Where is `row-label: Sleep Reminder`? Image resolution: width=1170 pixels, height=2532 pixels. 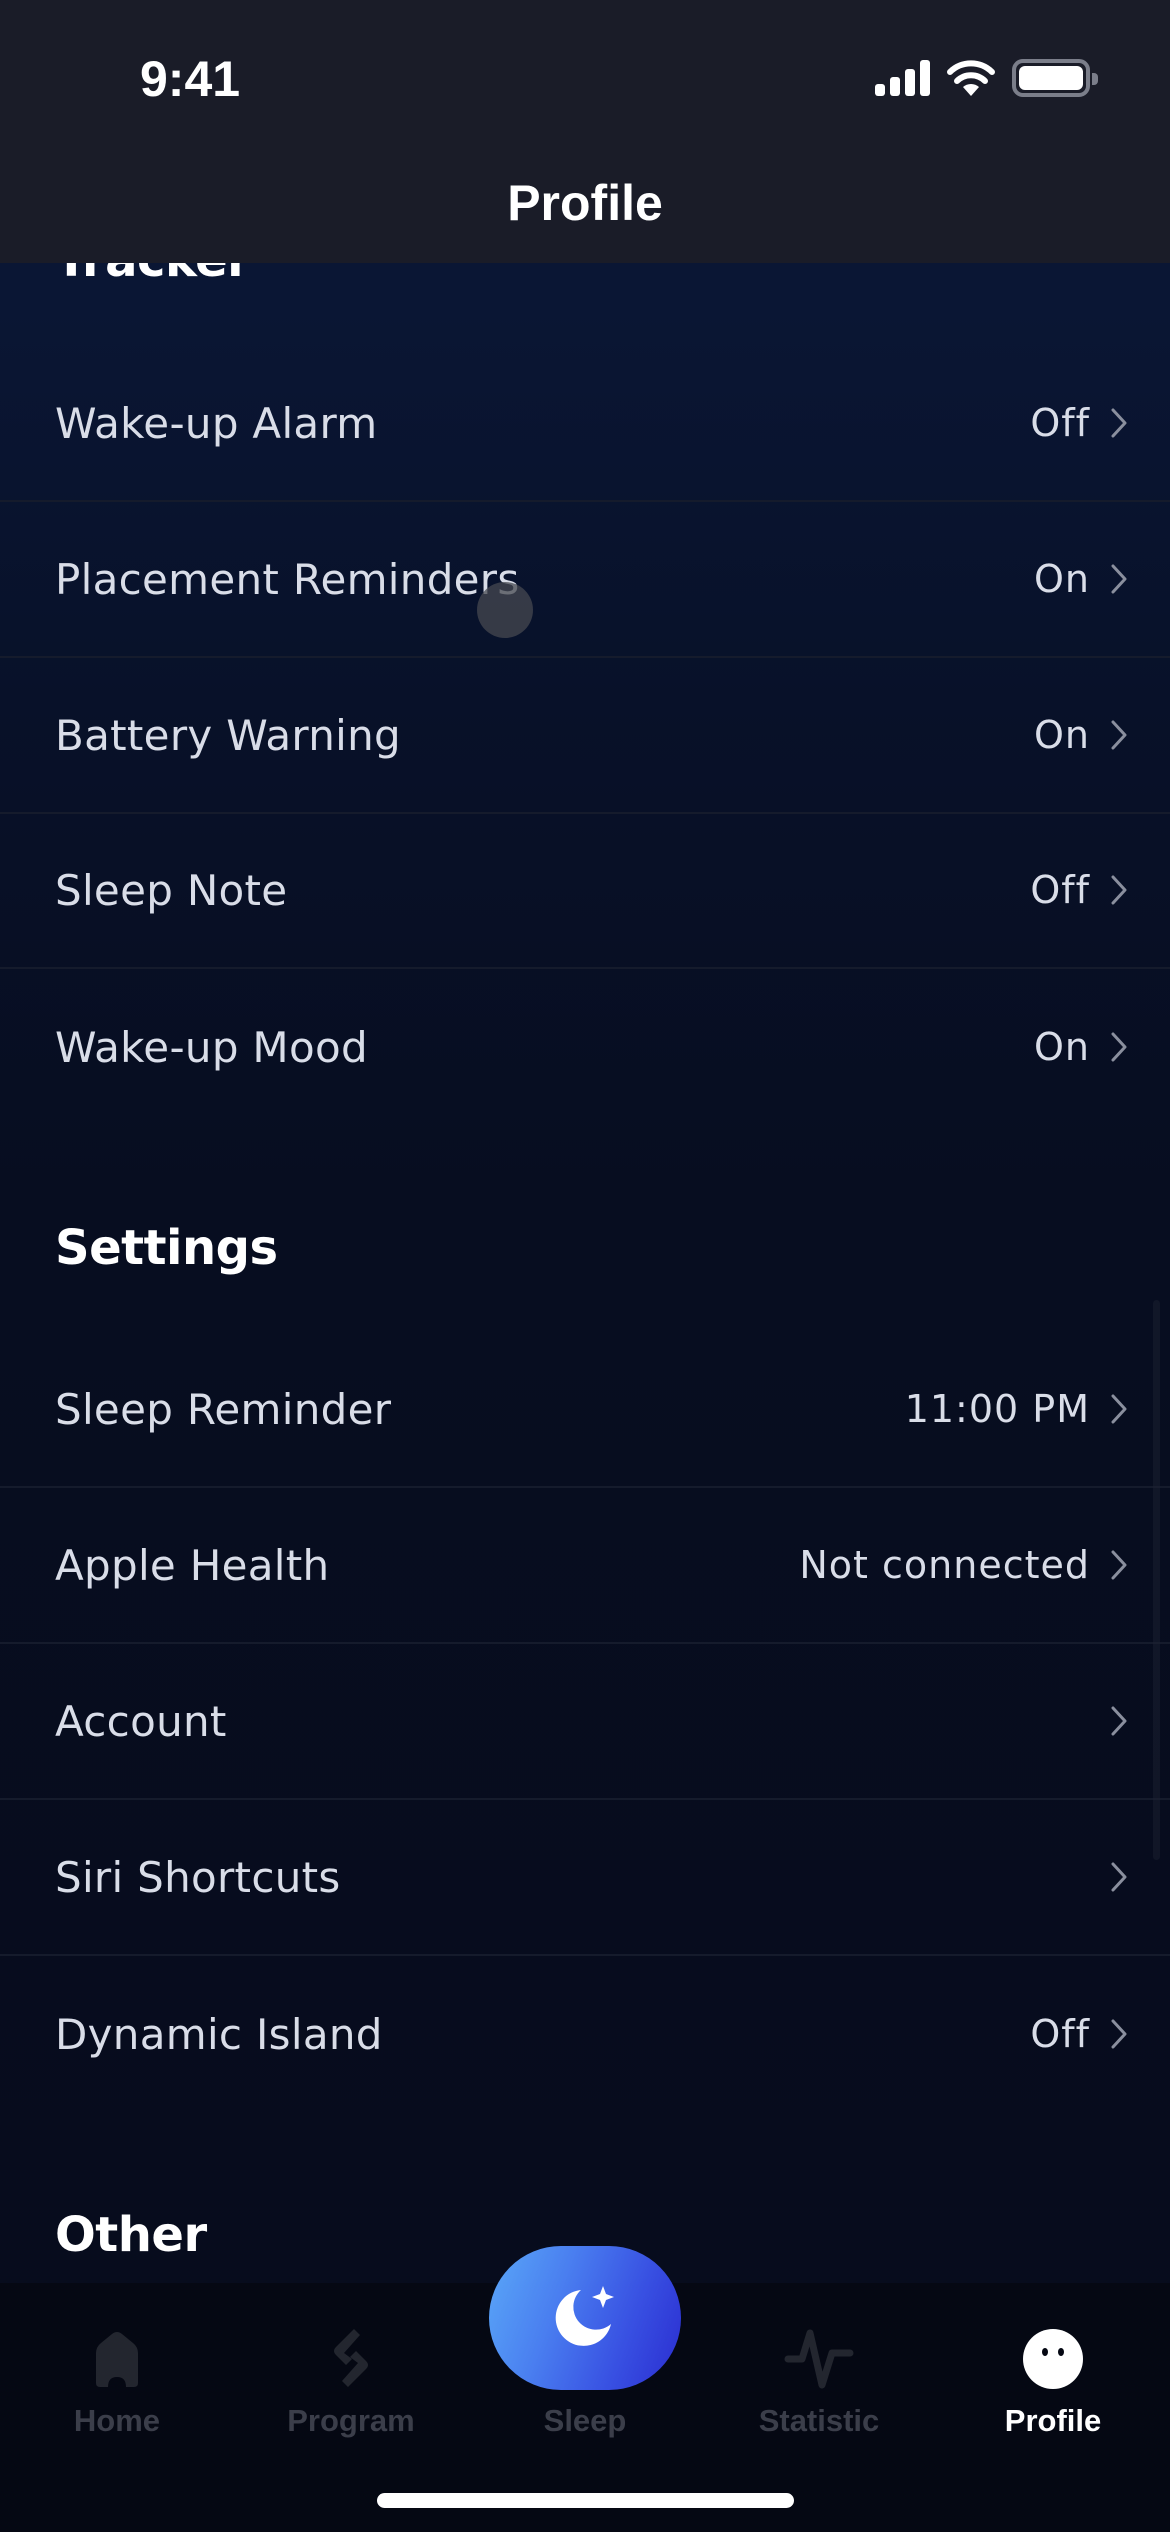 row-label: Sleep Reminder is located at coordinates (223, 1409).